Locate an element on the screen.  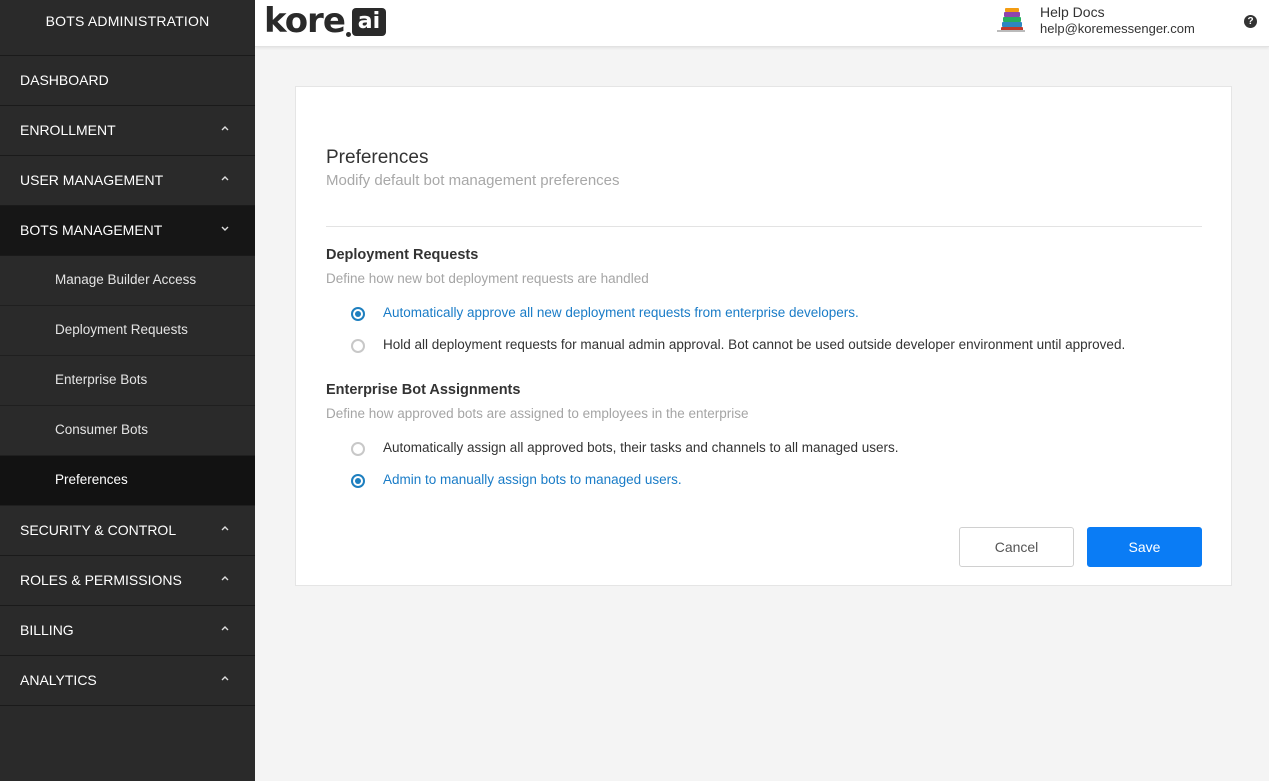
section-title-deployment-requests: Deployment Requests is located at coordinates (402, 255).